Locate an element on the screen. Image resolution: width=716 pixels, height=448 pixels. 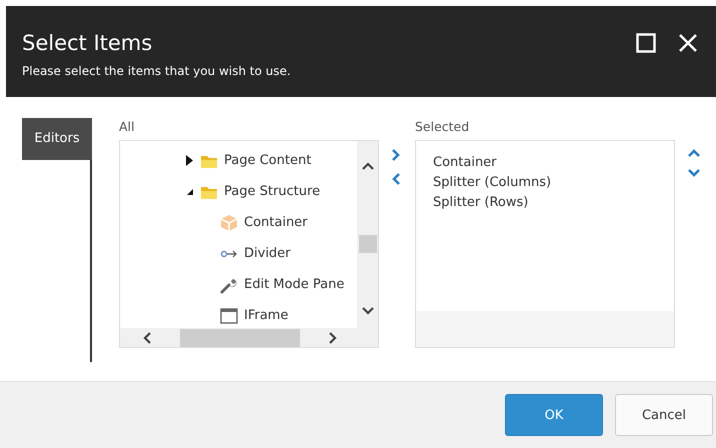
scroll-right-icon is located at coordinates (333, 337).